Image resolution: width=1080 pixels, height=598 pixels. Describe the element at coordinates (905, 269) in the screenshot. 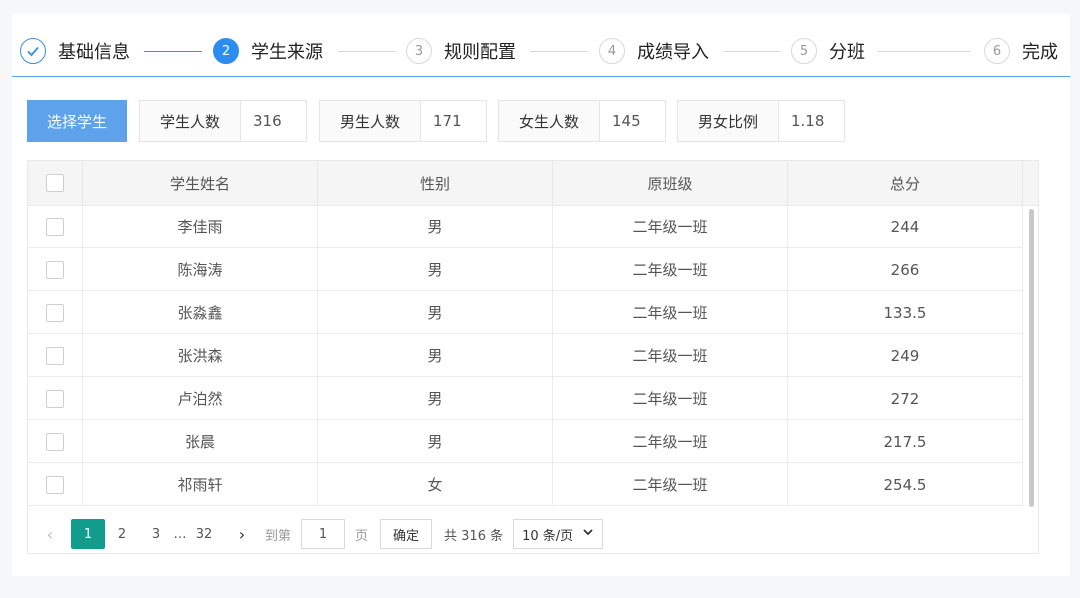

I see `cell-total-score: 266` at that location.